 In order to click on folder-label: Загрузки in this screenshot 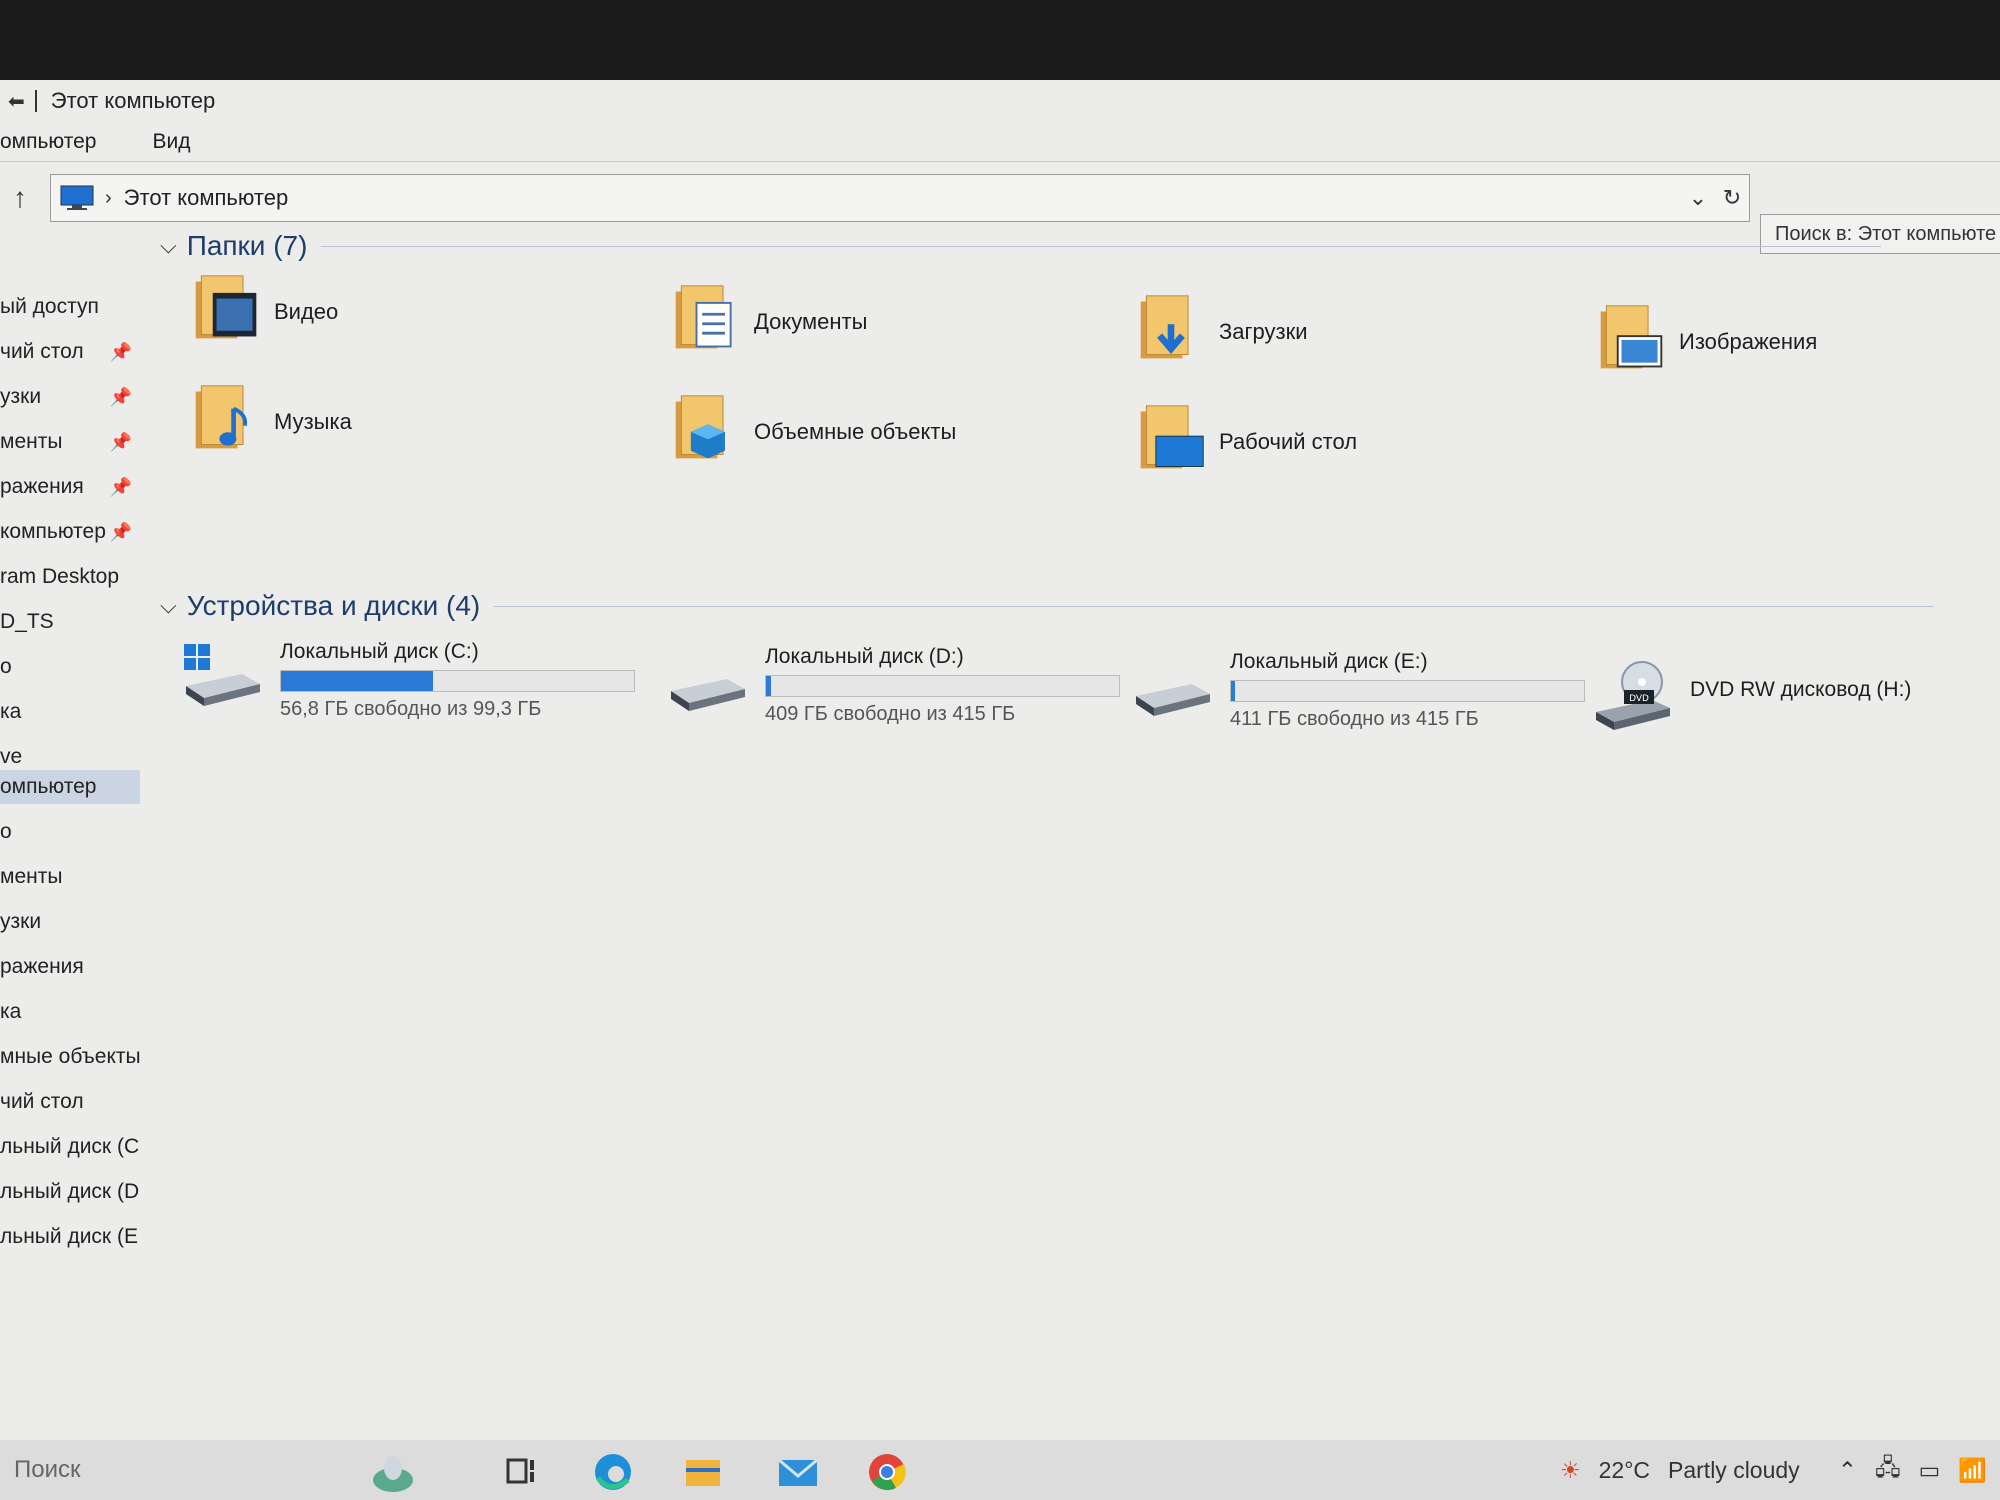, I will do `click(1263, 331)`.